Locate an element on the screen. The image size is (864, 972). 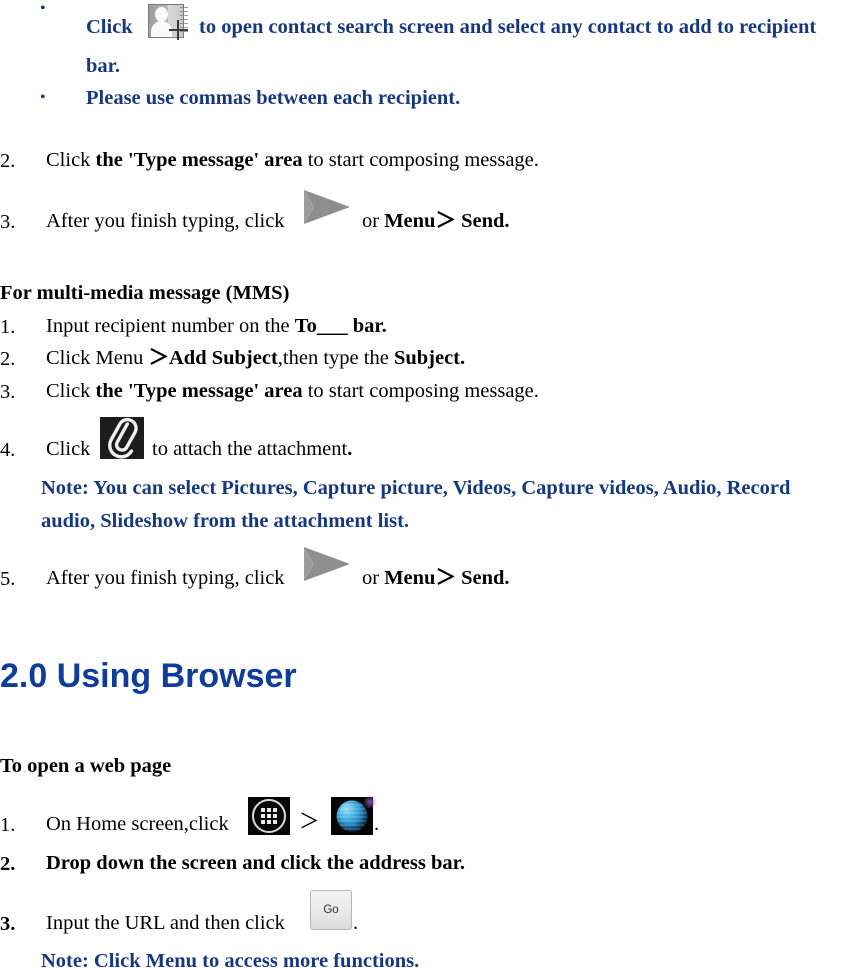
mms-step-4-number: 4. is located at coordinates (8, 450).